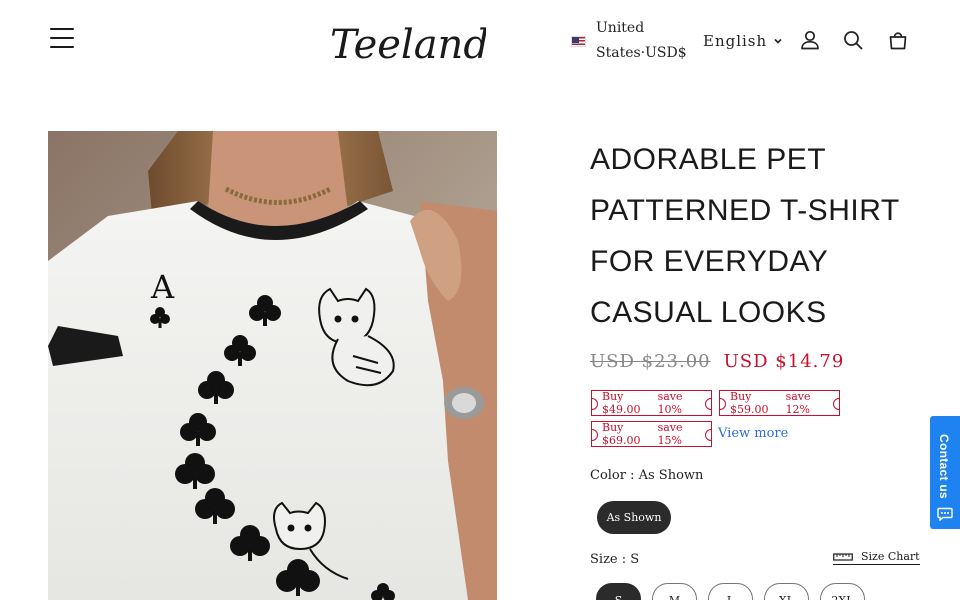 This screenshot has height=600, width=960. What do you see at coordinates (779, 403) in the screenshot?
I see `promo-coupon-2: Buy $59.00 save 12%` at bounding box center [779, 403].